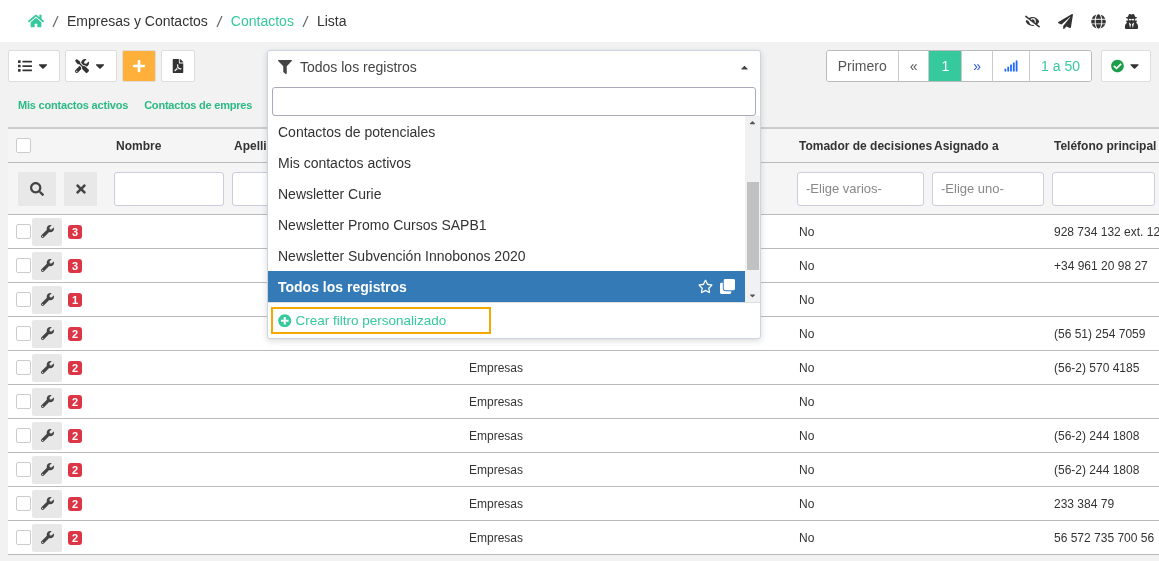 The height and width of the screenshot is (561, 1159). Describe the element at coordinates (91, 66) in the screenshot. I see `tools-menu-button` at that location.